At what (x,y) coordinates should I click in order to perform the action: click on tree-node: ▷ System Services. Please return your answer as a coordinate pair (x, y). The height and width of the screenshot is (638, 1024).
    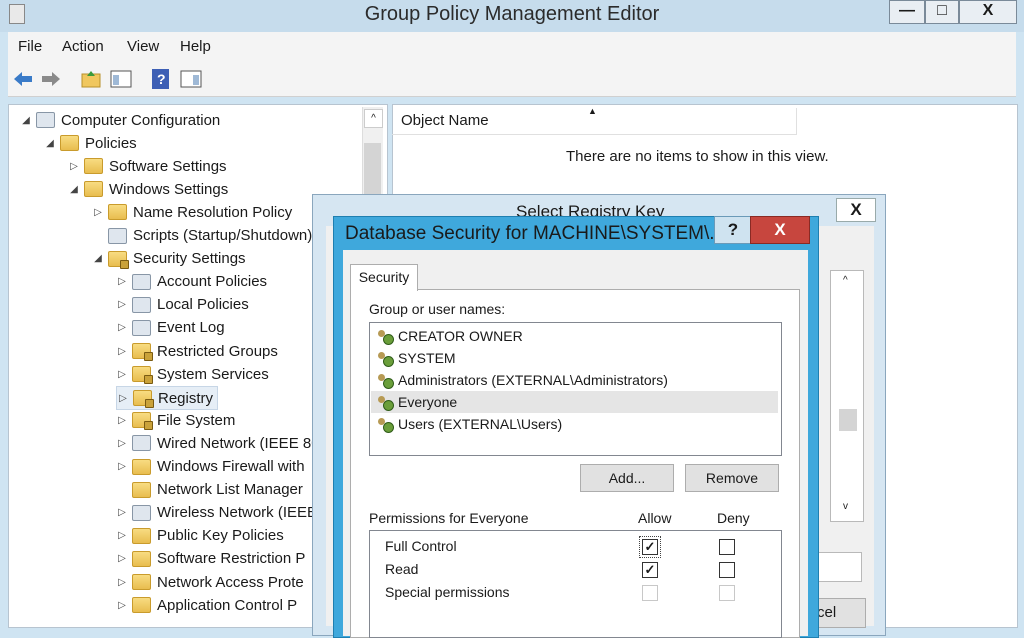
    Looking at the image, I should click on (192, 374).